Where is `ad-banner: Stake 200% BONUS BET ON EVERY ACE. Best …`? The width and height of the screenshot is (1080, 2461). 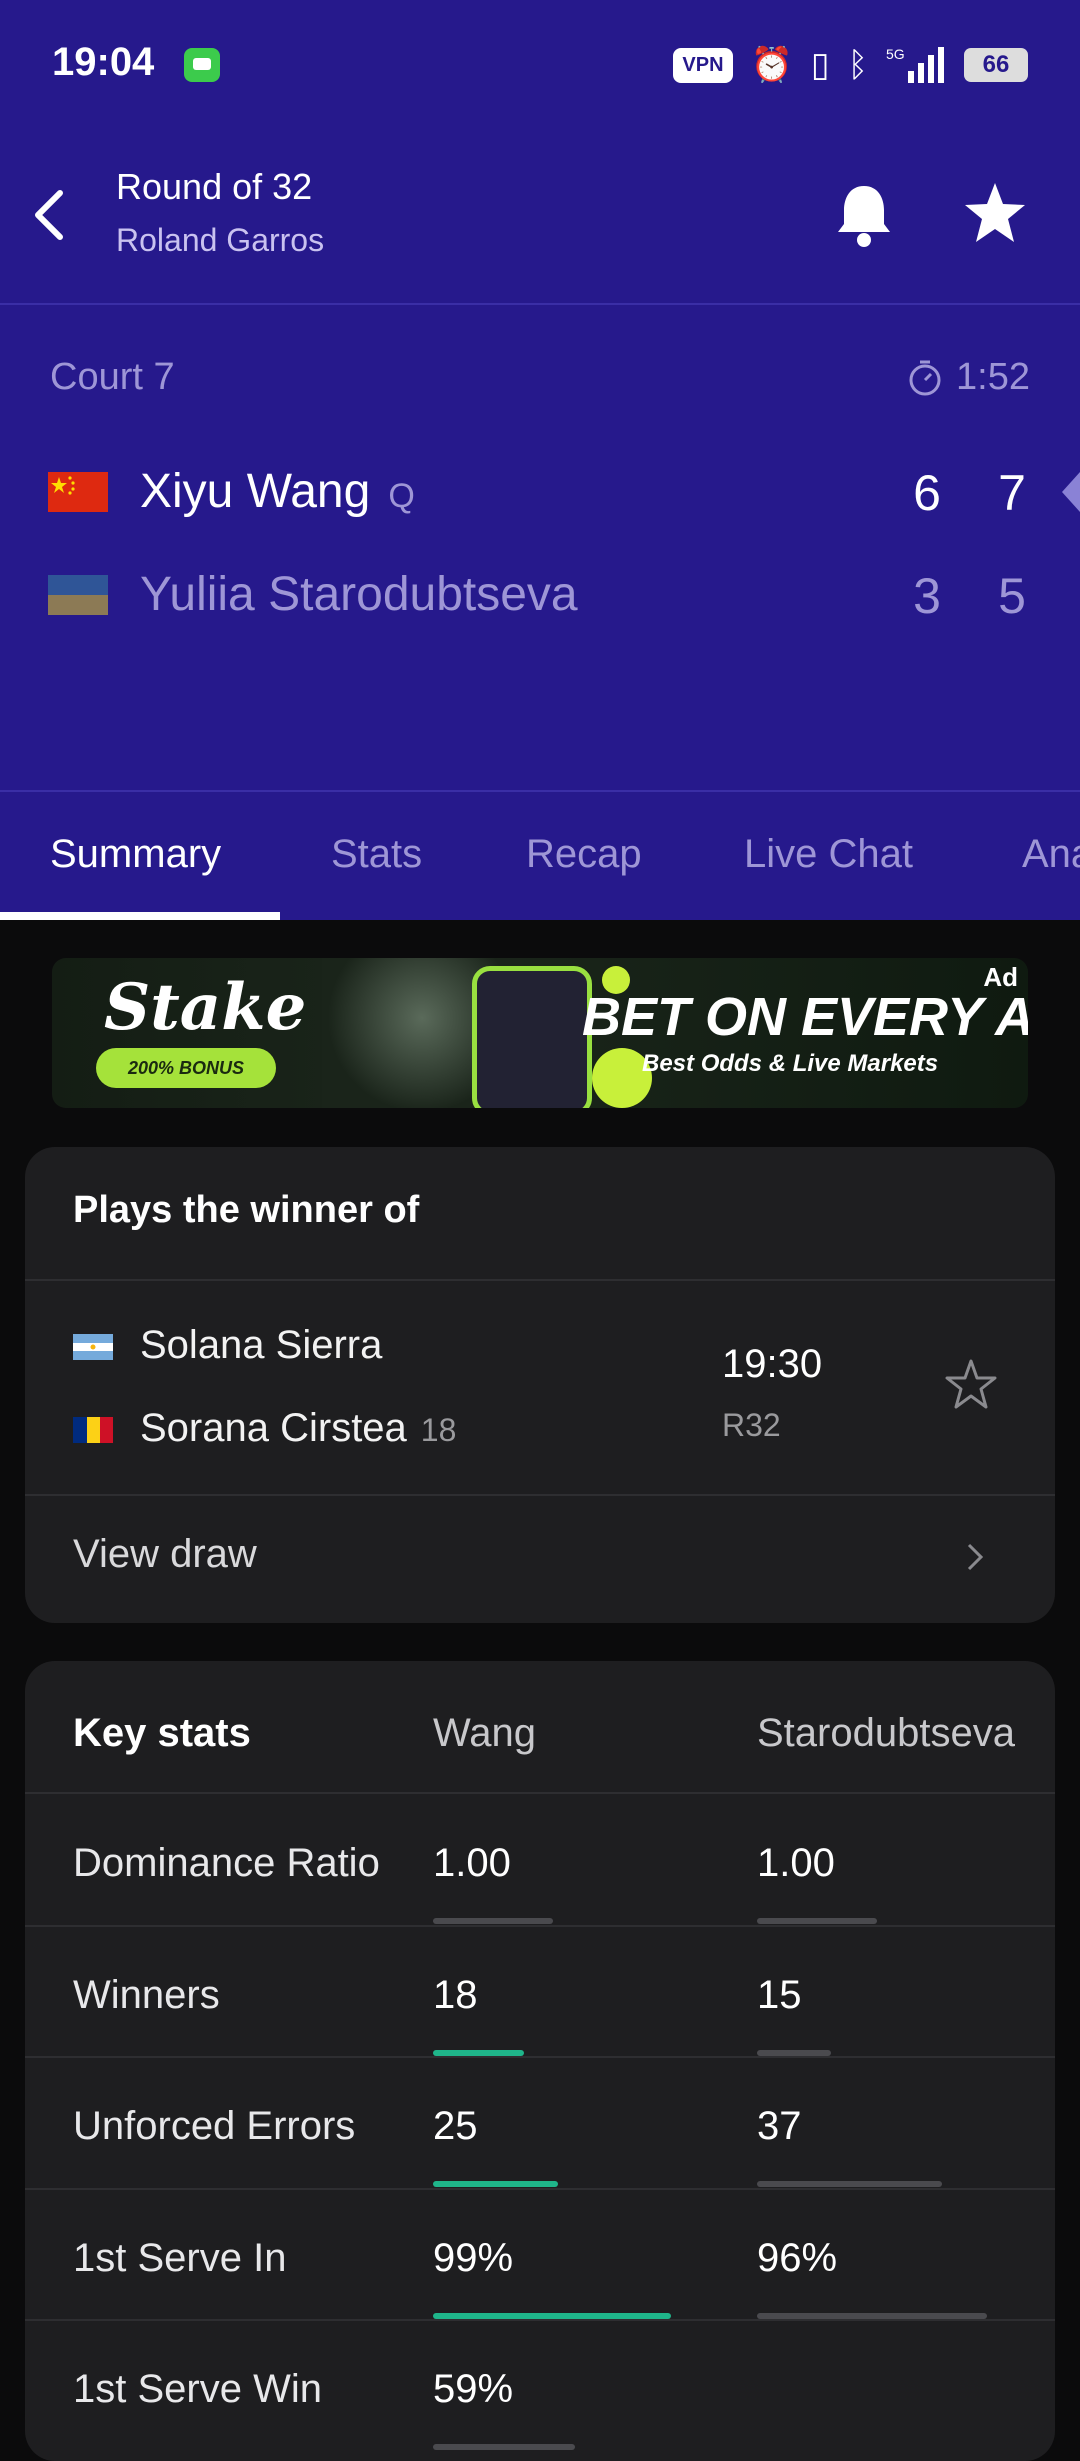
ad-banner: Stake 200% BONUS BET ON EVERY ACE. Best … is located at coordinates (540, 1033).